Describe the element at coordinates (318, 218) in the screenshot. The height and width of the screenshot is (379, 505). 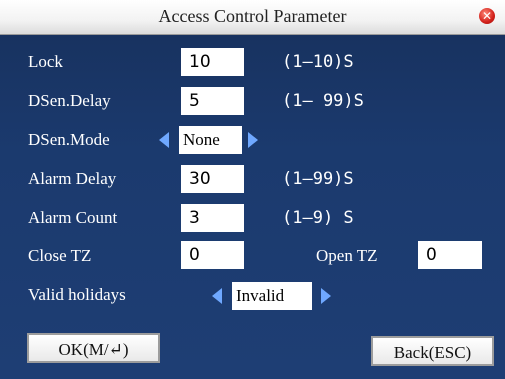
I see `alarm-count-range: (1—9) S` at that location.